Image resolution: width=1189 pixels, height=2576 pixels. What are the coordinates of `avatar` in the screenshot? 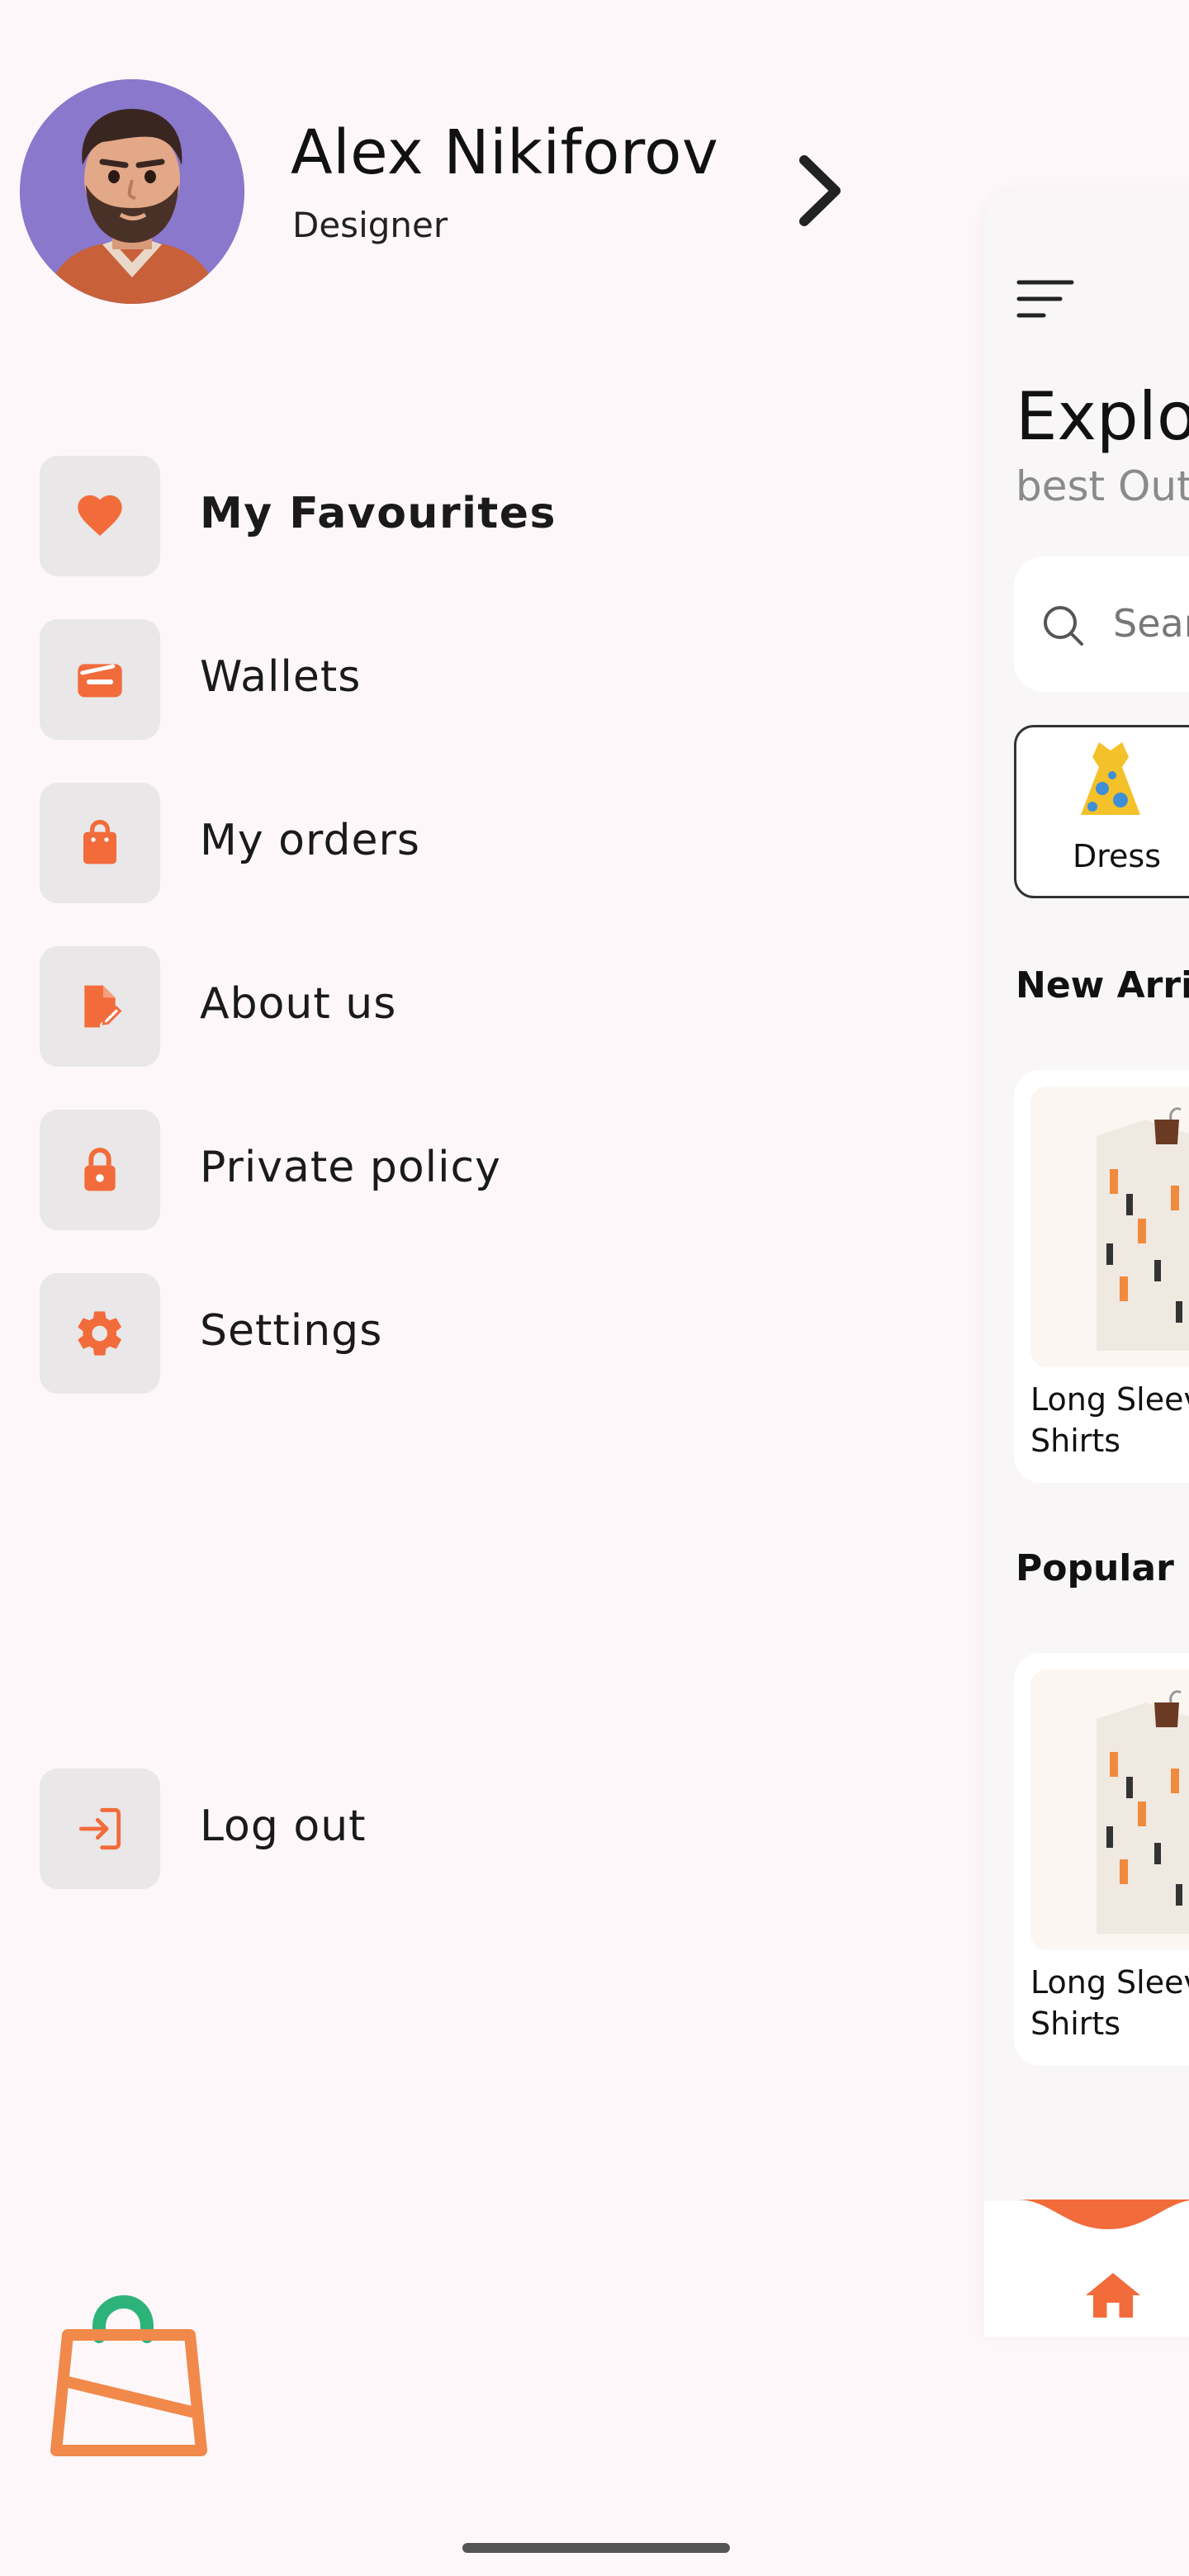 It's located at (132, 191).